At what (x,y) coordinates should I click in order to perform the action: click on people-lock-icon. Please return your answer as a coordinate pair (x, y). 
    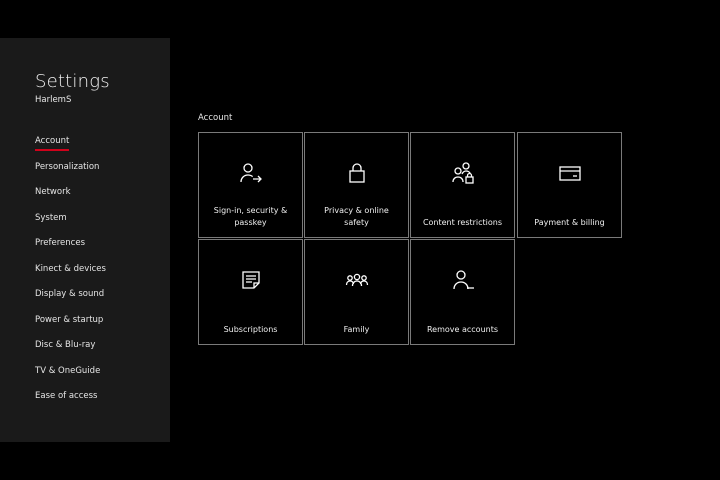
    Looking at the image, I should click on (463, 173).